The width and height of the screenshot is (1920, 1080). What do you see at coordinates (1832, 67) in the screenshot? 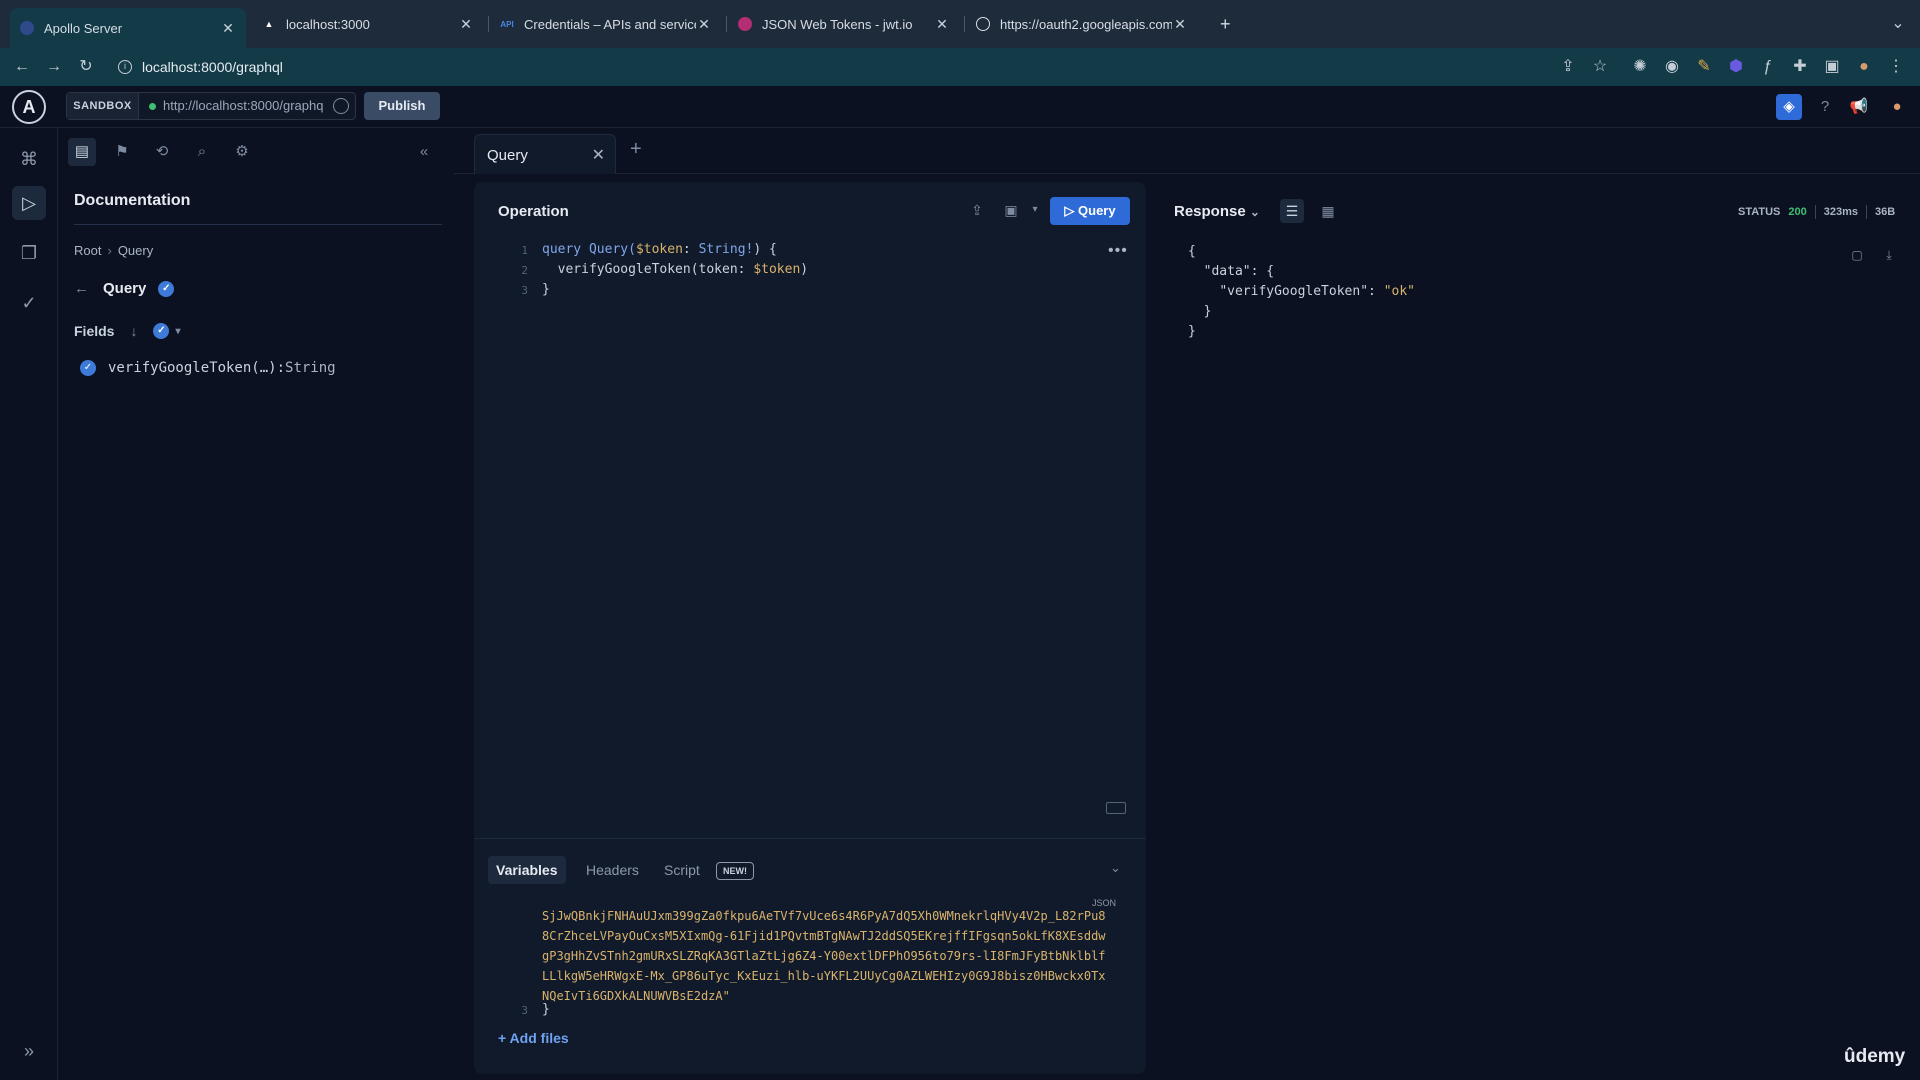
I see `sidepanel-icon: ▣` at bounding box center [1832, 67].